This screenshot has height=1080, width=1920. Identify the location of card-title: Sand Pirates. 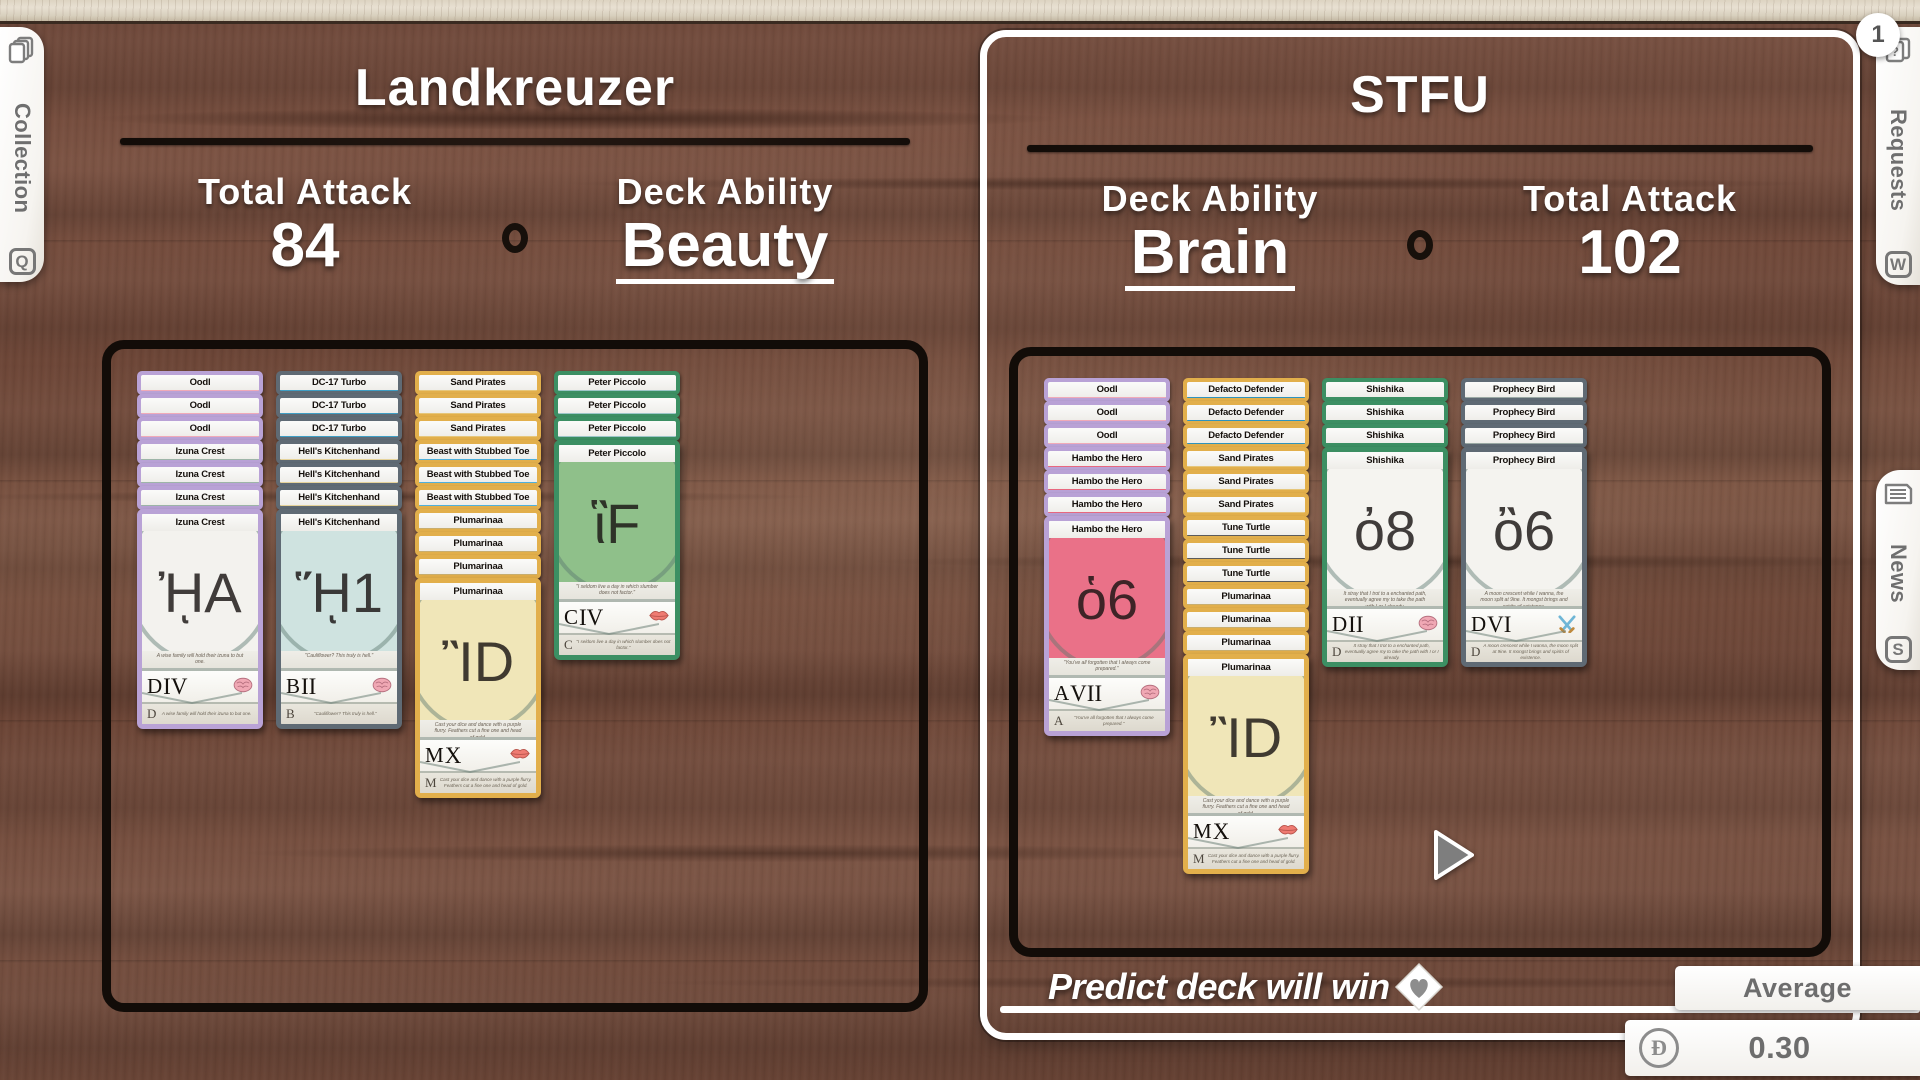
(478, 428).